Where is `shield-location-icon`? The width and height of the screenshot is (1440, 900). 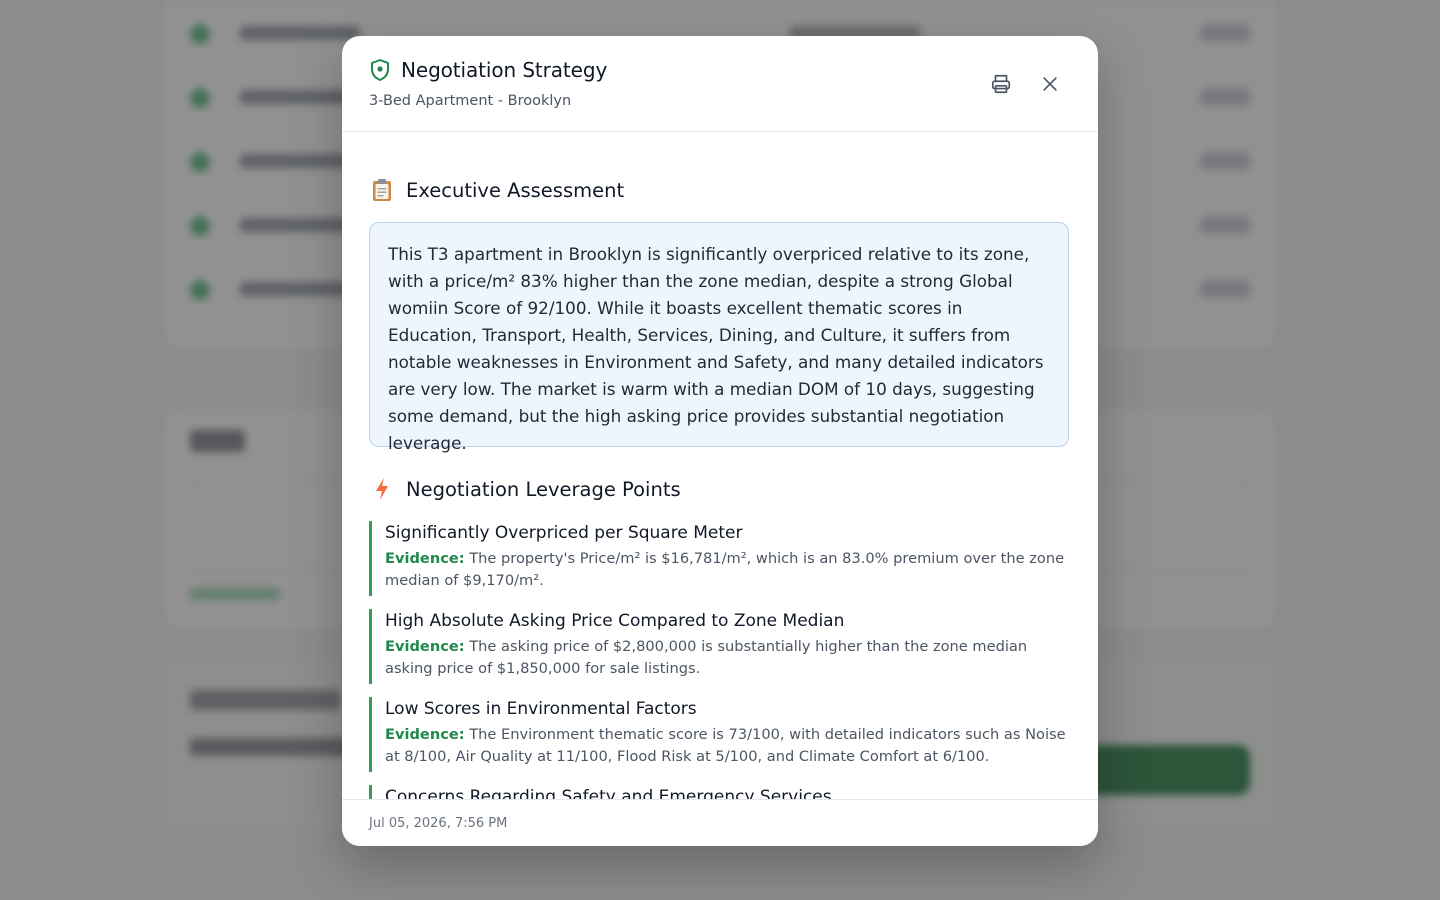
shield-location-icon is located at coordinates (380, 70).